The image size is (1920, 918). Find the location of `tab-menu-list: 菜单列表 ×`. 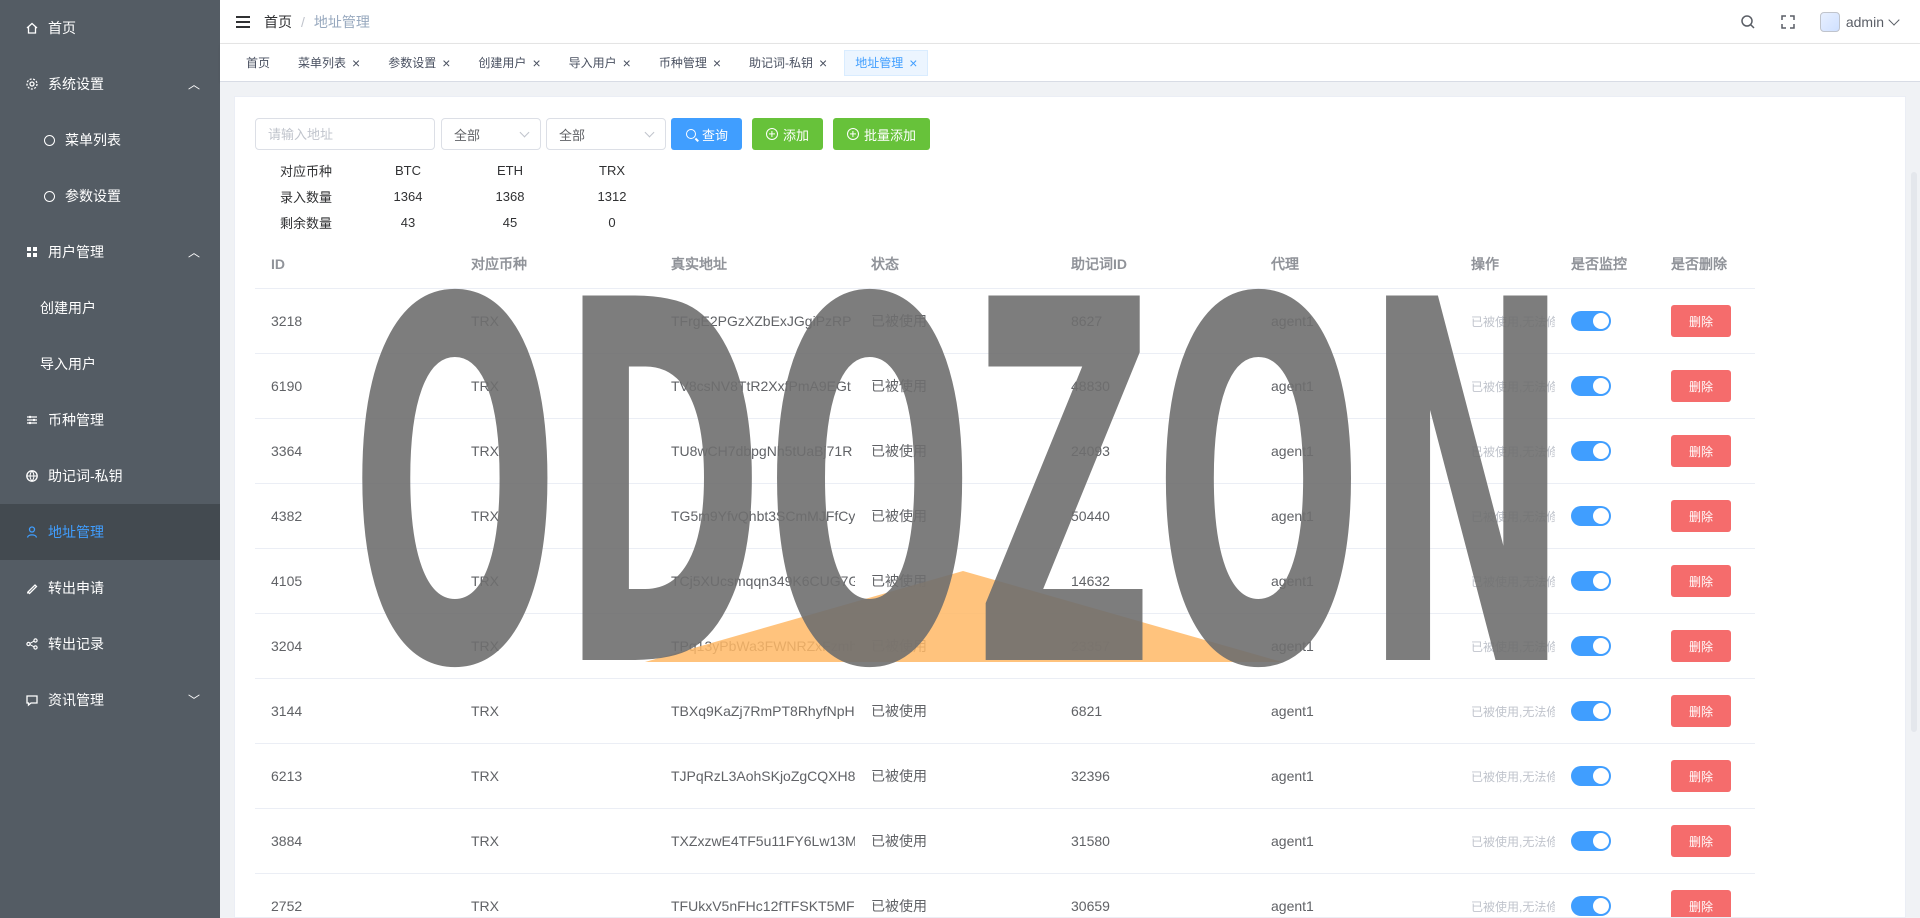

tab-menu-list: 菜单列表 × is located at coordinates (329, 62).